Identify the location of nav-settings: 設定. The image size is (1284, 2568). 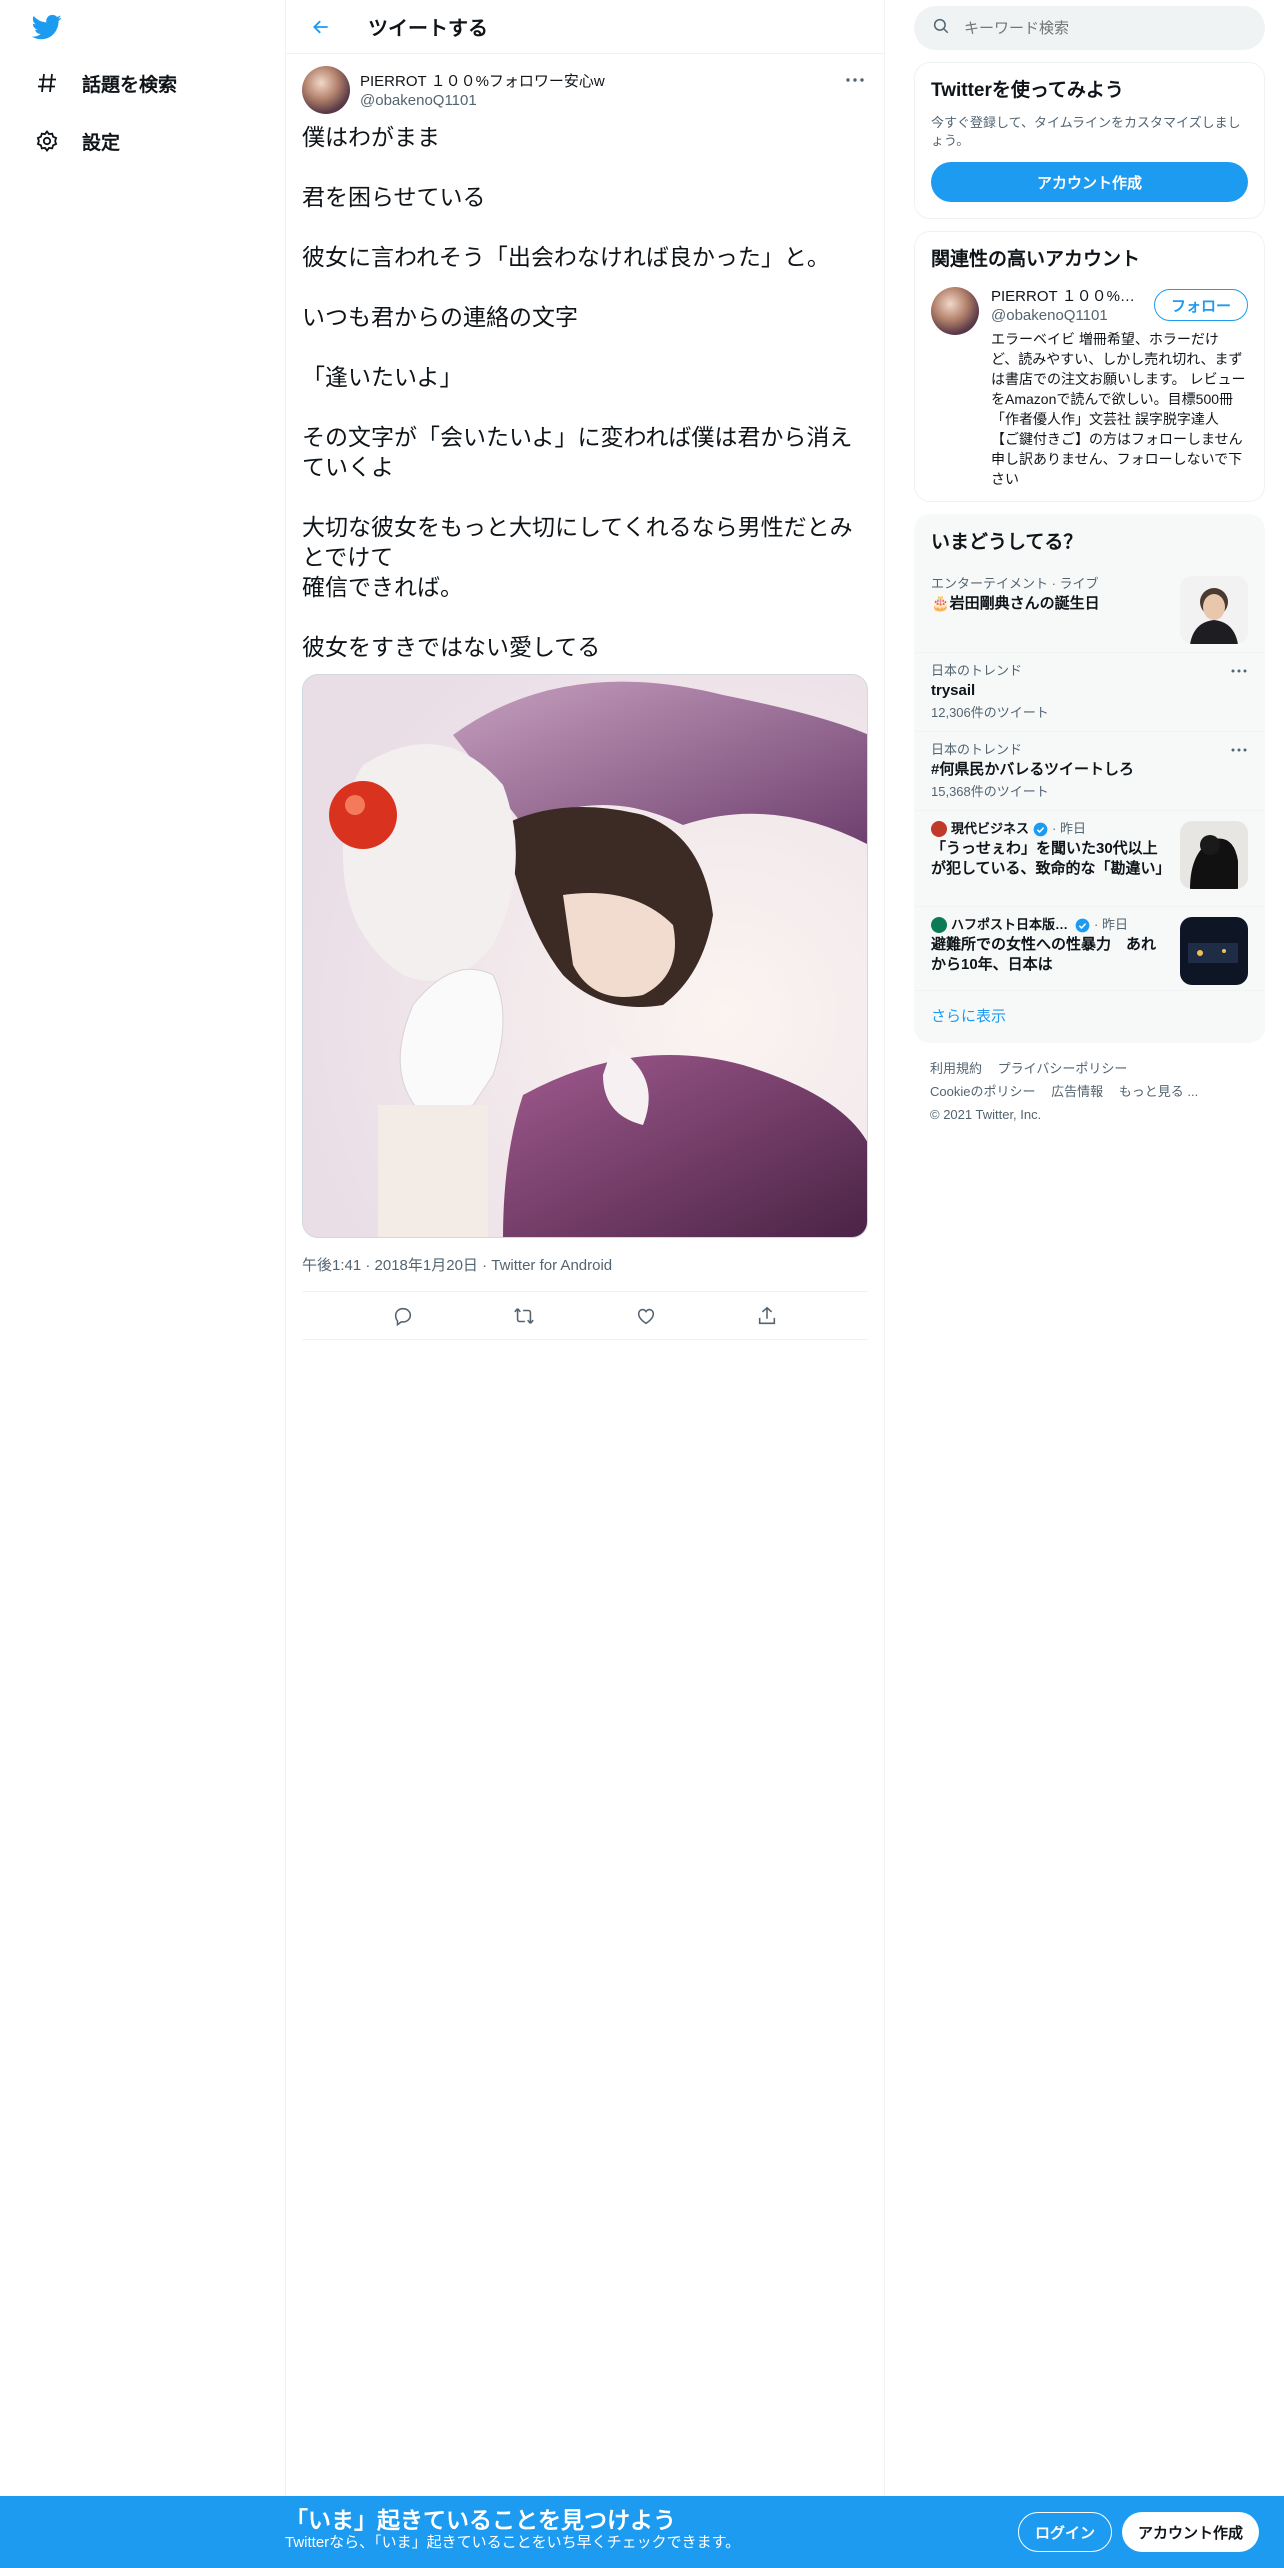
(77, 141).